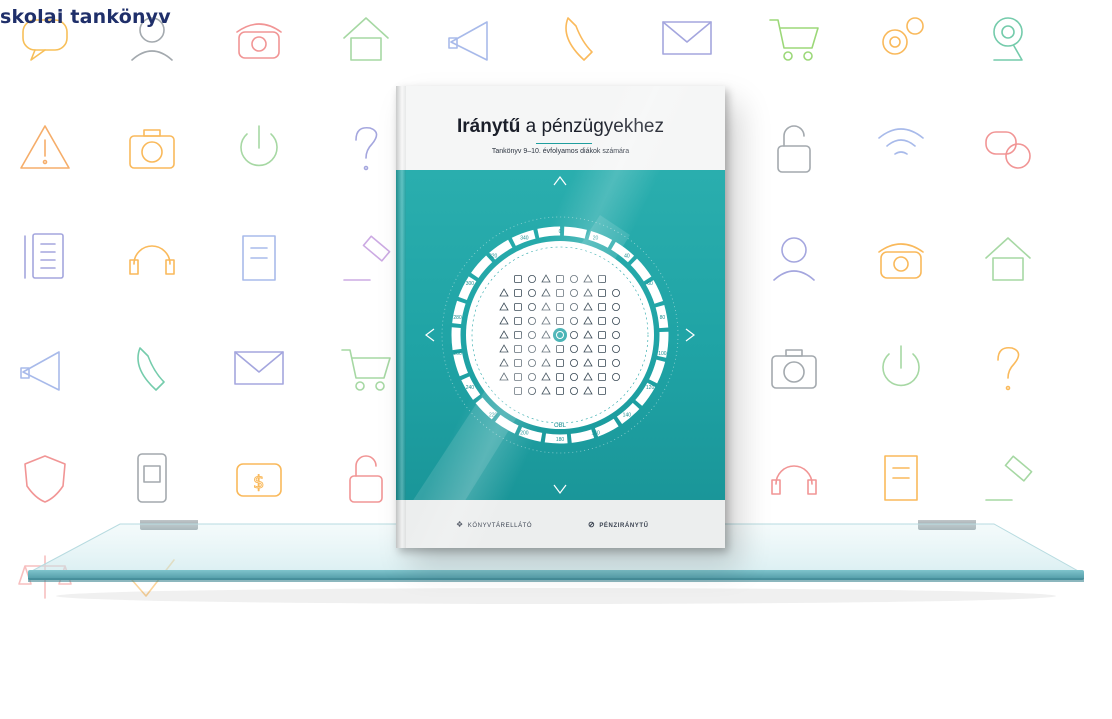 This screenshot has height=719, width=1112. I want to click on compass-center-label: OBL, so click(560, 426).